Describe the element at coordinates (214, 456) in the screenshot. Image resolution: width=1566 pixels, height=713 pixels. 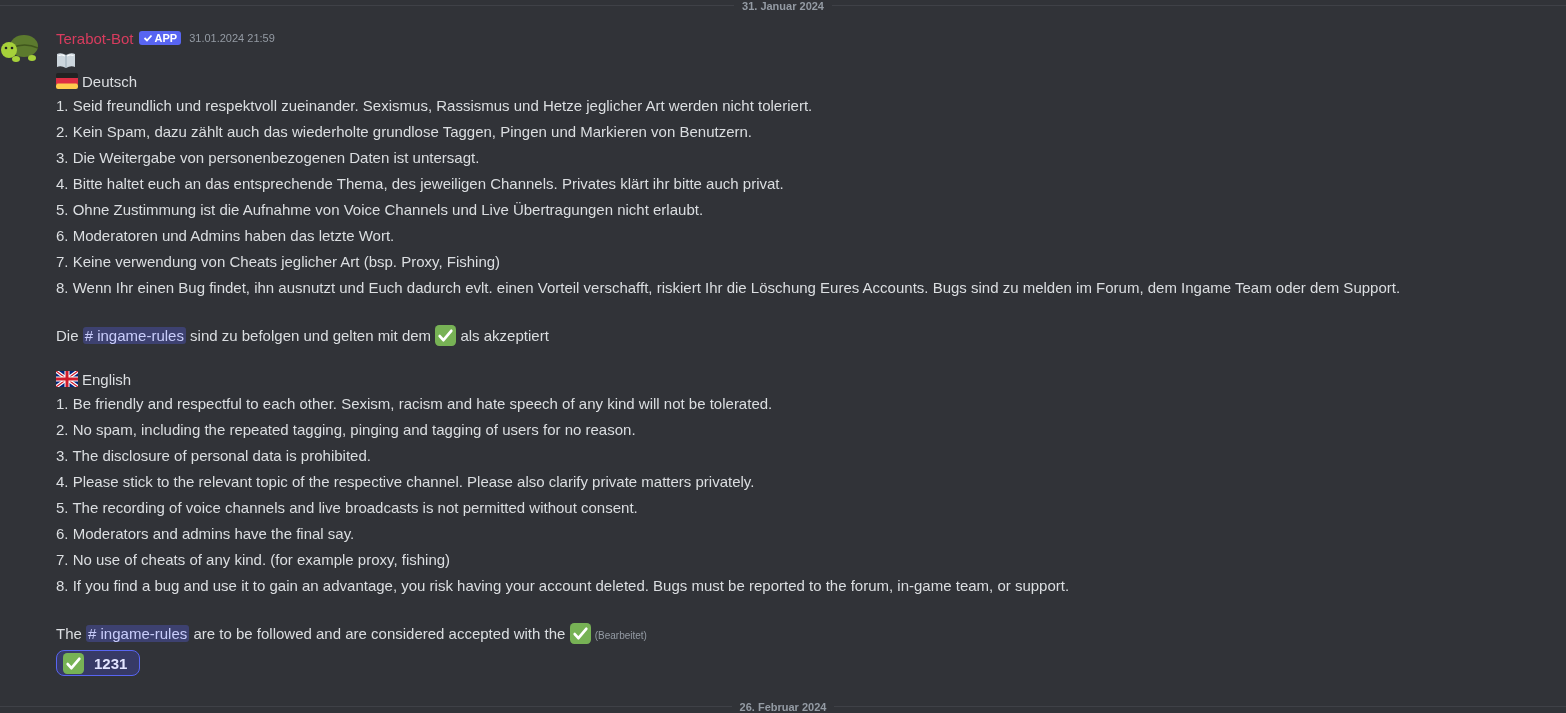
I see `rule-text: 3. The disclosure of personal data is prohibited.` at that location.